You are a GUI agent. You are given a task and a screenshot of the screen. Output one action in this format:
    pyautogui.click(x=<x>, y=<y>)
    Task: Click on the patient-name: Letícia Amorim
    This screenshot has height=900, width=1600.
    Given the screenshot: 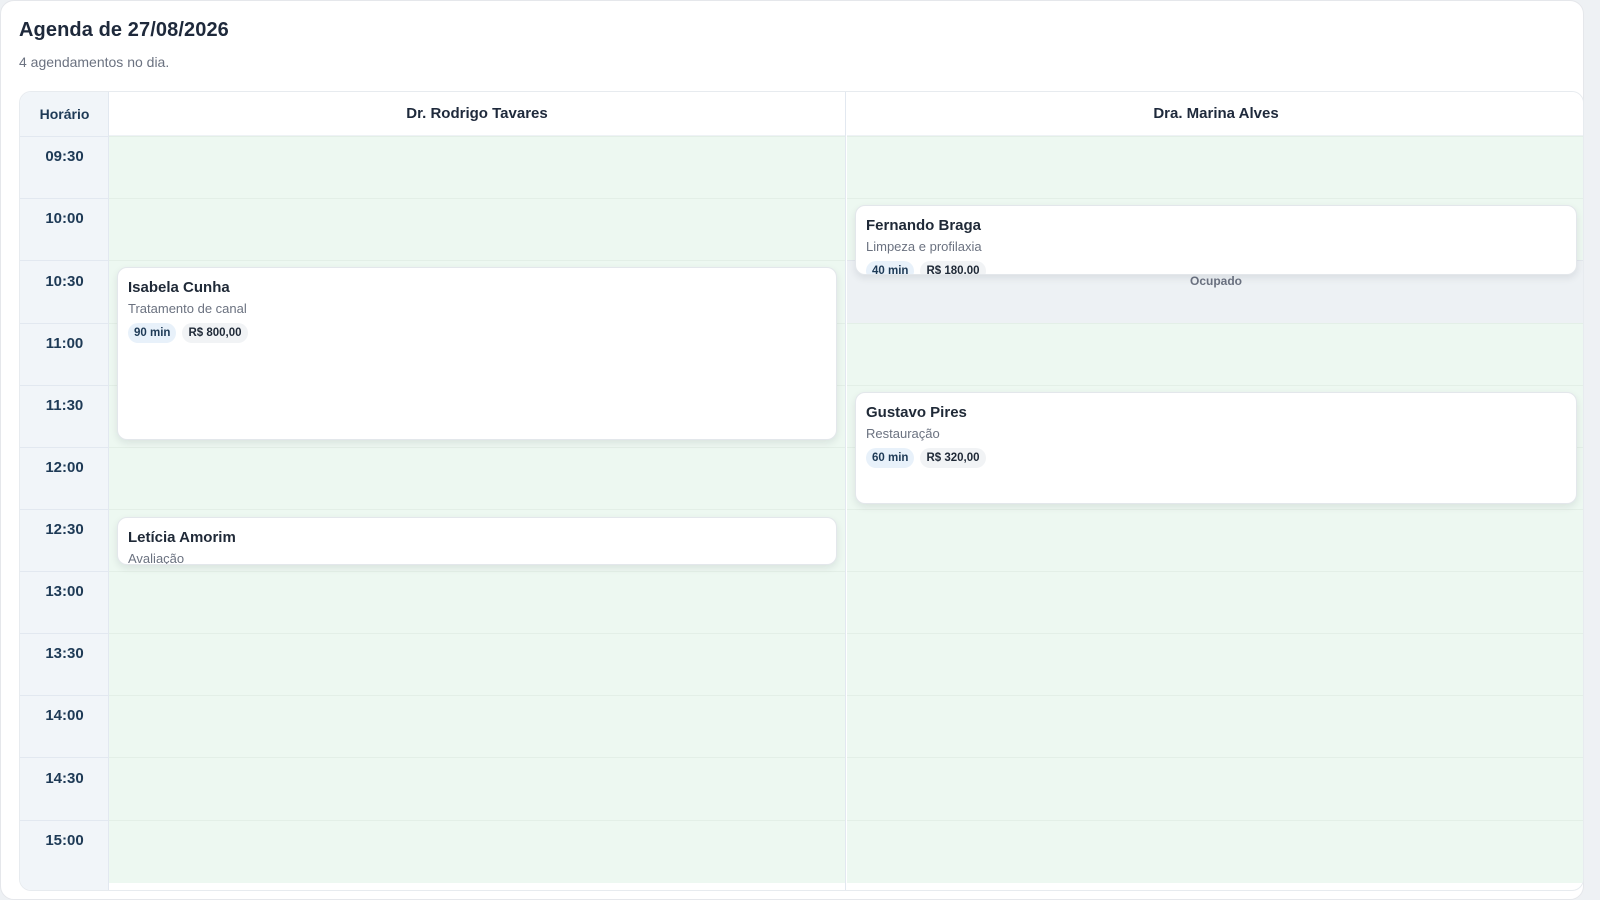 What is the action you would take?
    pyautogui.click(x=182, y=537)
    